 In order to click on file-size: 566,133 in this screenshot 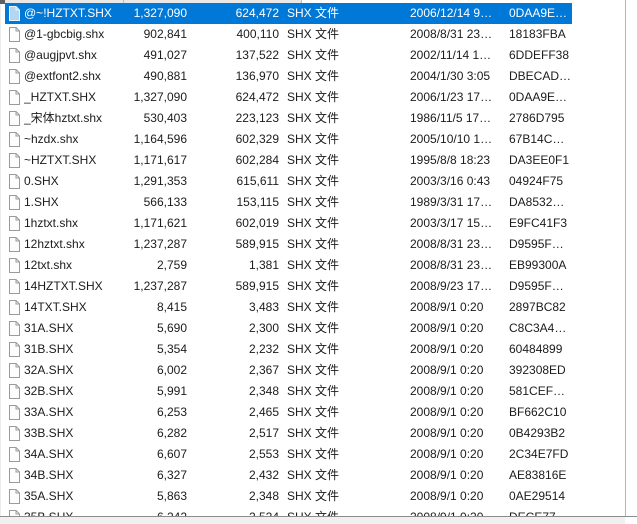, I will do `click(165, 202)`.